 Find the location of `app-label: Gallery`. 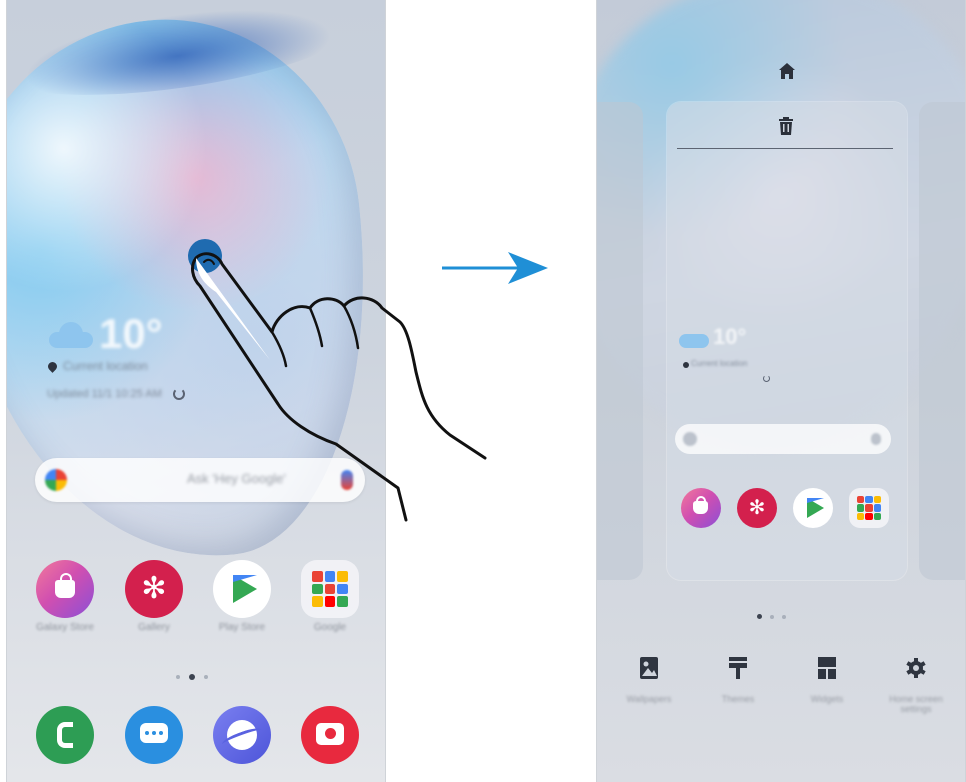

app-label: Gallery is located at coordinates (154, 627).